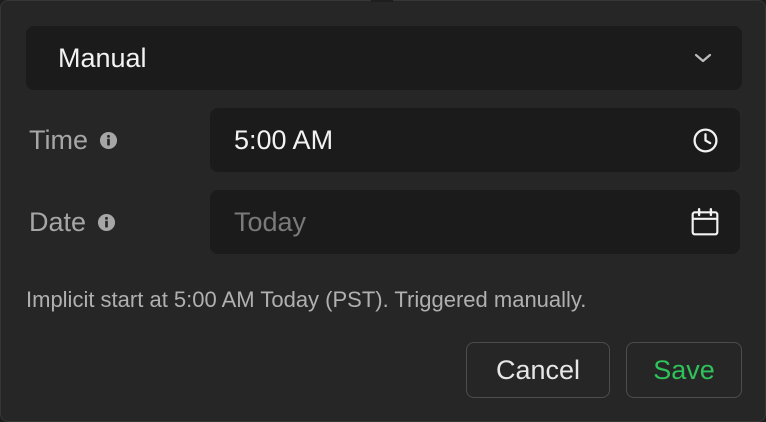 The height and width of the screenshot is (422, 766). I want to click on calendar-icon, so click(705, 222).